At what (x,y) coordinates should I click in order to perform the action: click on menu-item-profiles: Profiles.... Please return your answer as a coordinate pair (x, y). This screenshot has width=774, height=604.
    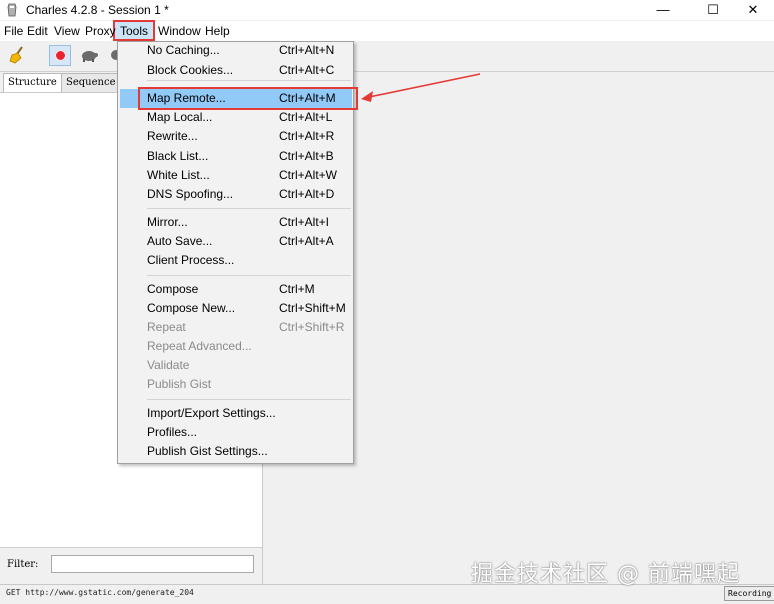
    Looking at the image, I should click on (172, 432).